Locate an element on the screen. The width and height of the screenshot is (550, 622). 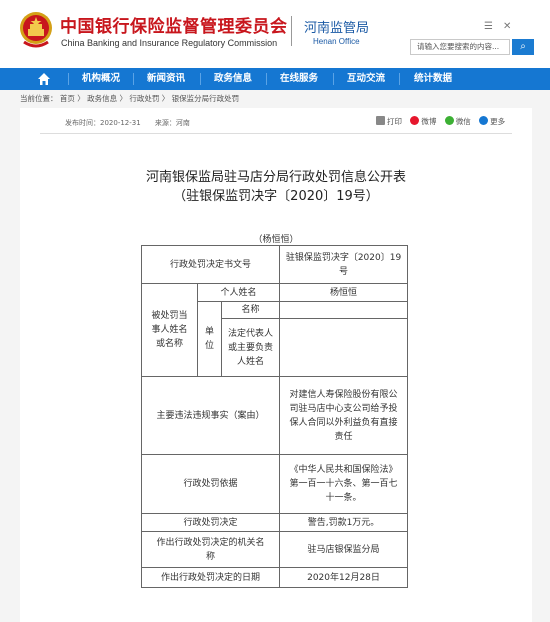
national-emblem-icon is located at coordinates (36, 30).